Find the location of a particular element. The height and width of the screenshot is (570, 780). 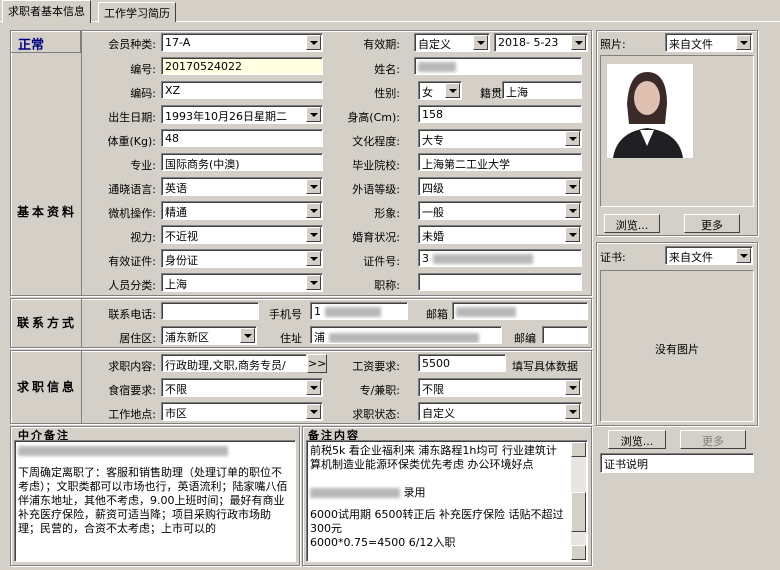

gender-select: 女 is located at coordinates (440, 90).